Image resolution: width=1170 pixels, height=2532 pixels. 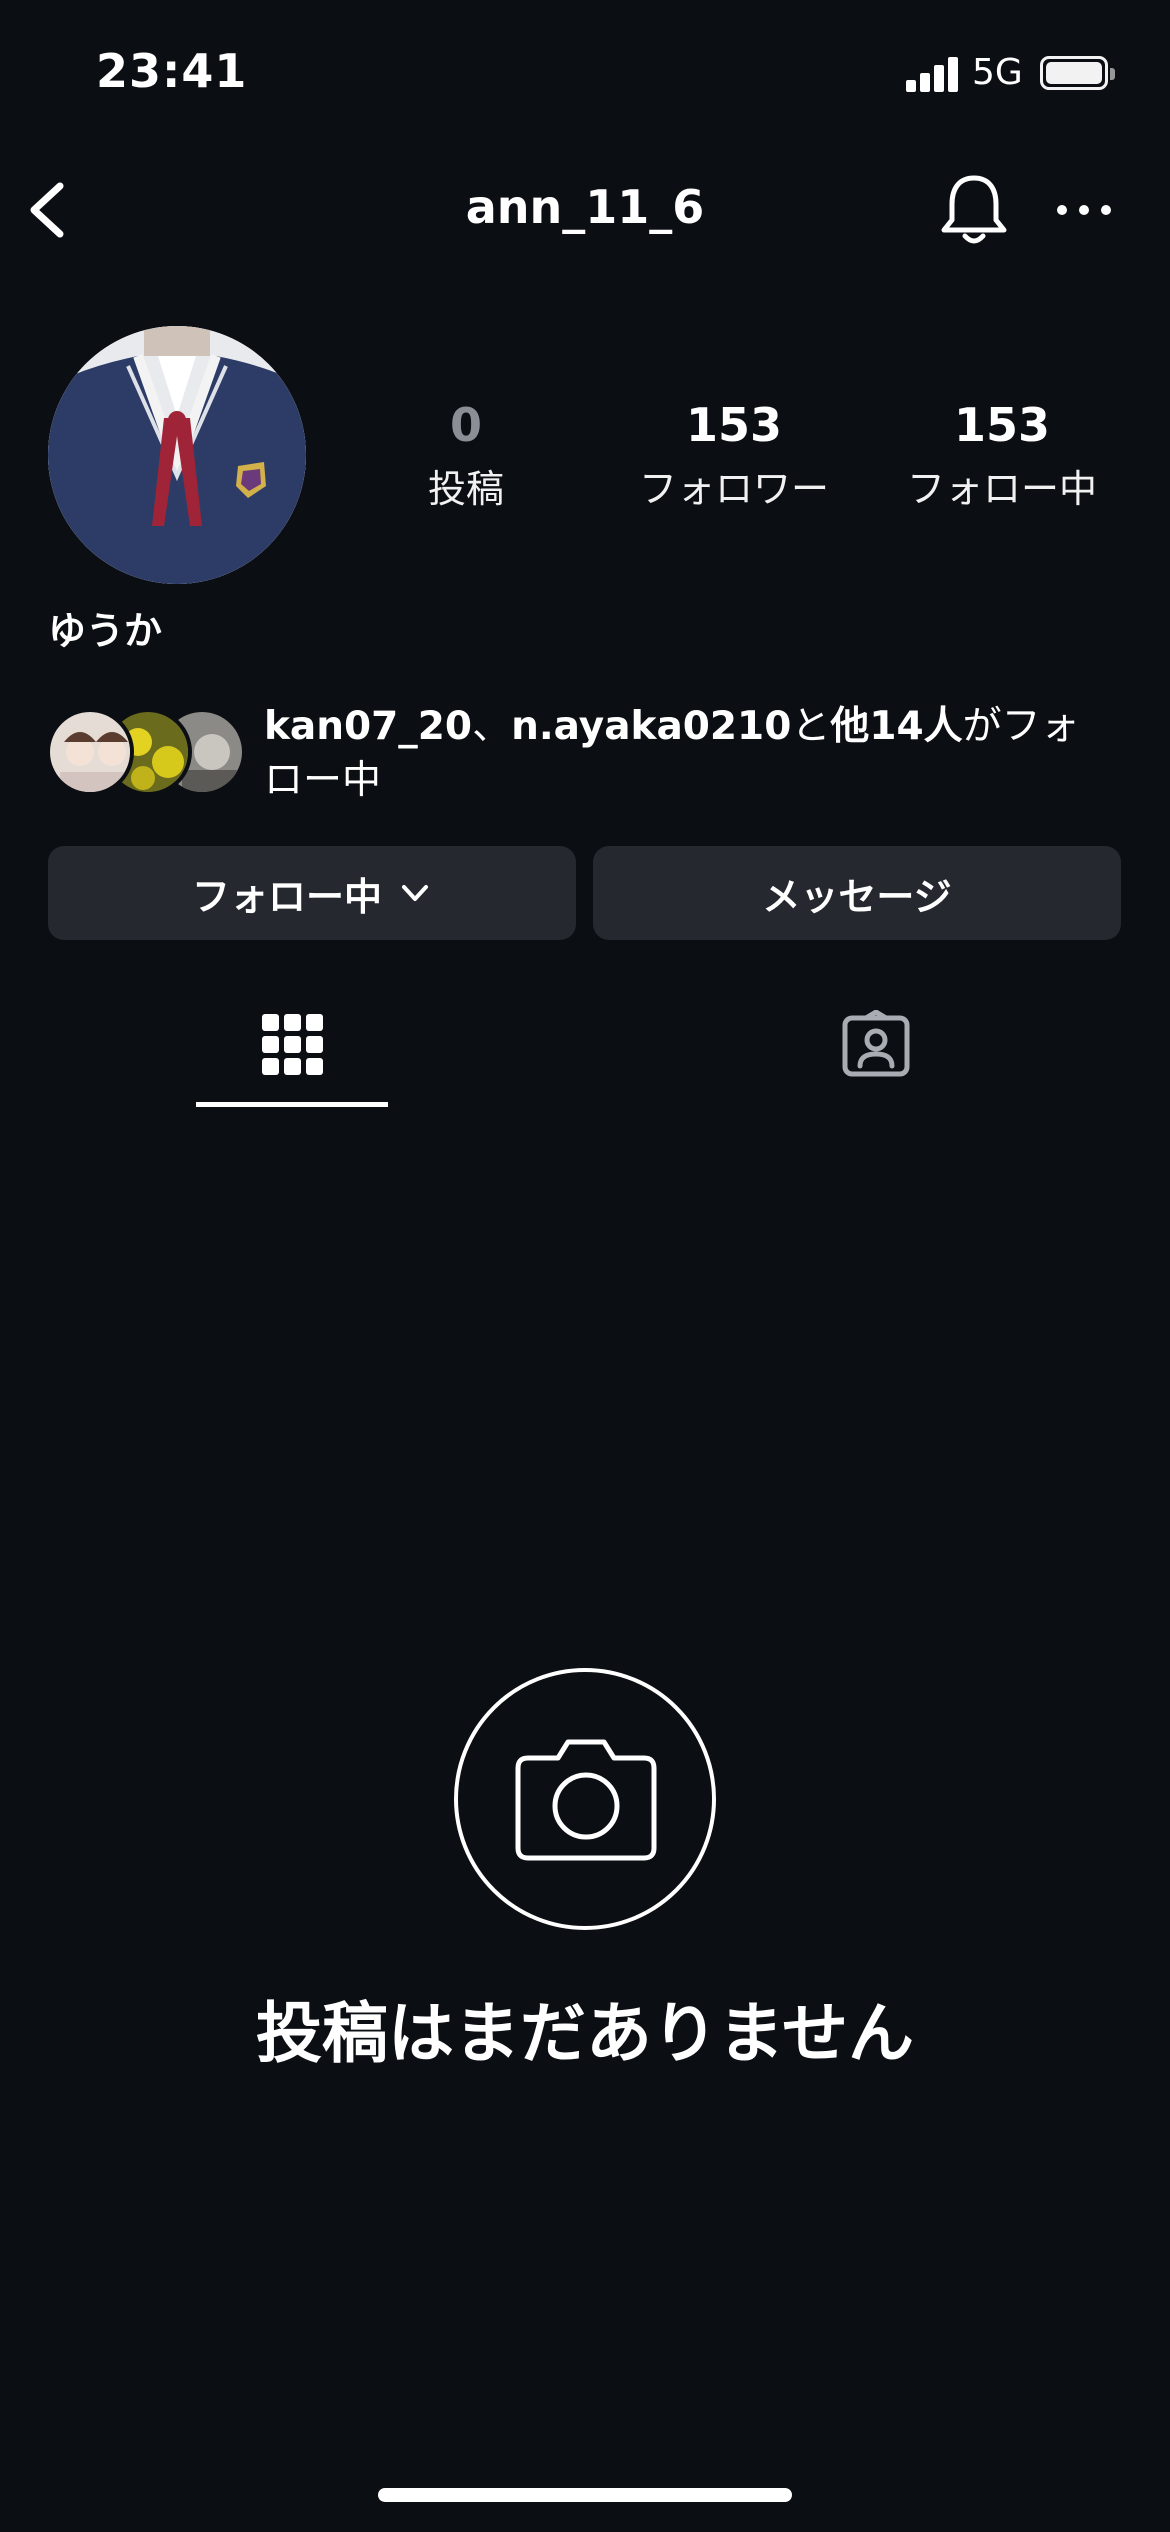 I want to click on avatar, so click(x=177, y=455).